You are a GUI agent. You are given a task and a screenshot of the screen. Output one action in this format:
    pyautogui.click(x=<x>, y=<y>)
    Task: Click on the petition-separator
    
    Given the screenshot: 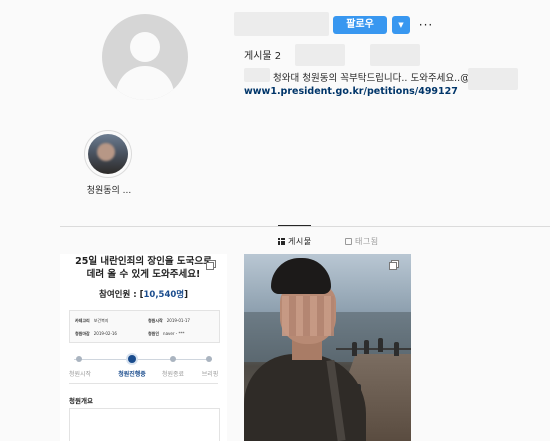 What is the action you would take?
    pyautogui.click(x=143, y=383)
    